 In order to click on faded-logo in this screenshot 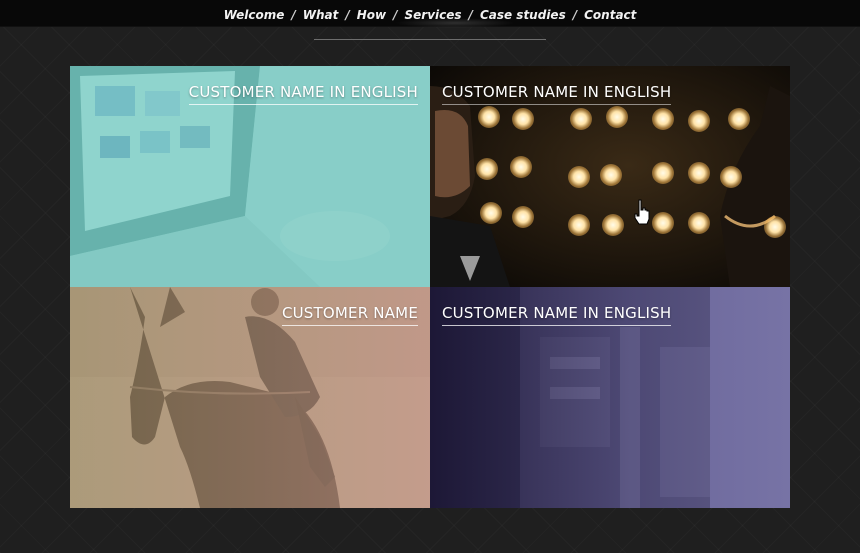, I will do `click(455, 23)`.